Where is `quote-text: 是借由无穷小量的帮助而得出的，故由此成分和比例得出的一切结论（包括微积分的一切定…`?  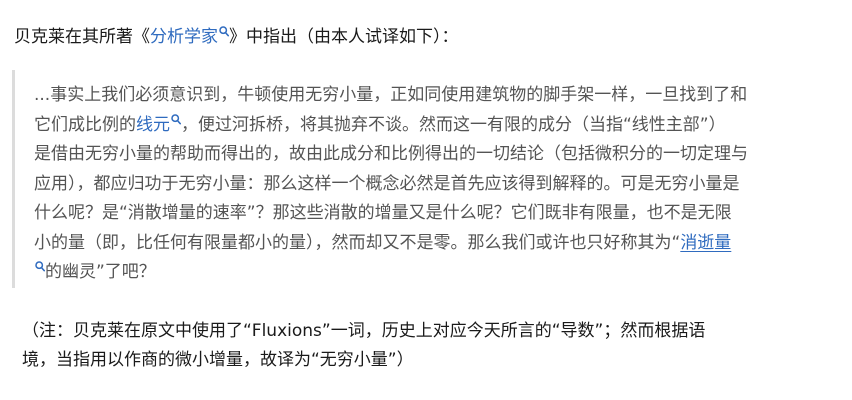
quote-text: 是借由无穷小量的帮助而得出的，故由此成分和比例得出的一切结论（包括微积分的一切定… is located at coordinates (391, 154).